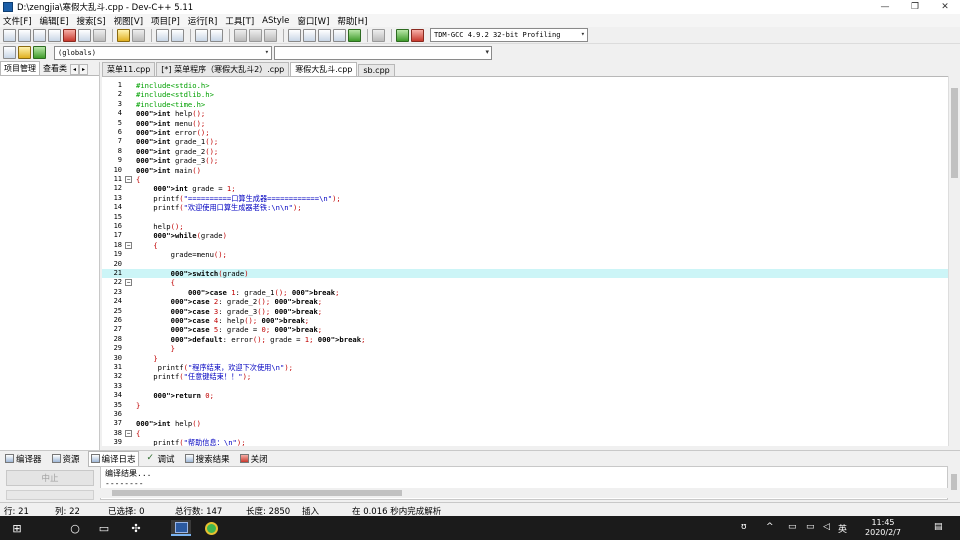  What do you see at coordinates (525, 395) in the screenshot?
I see `code-line: 34 000">return 0;` at bounding box center [525, 395].